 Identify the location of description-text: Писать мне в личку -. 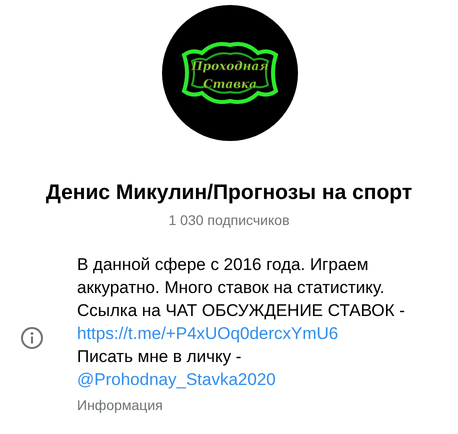
(159, 357).